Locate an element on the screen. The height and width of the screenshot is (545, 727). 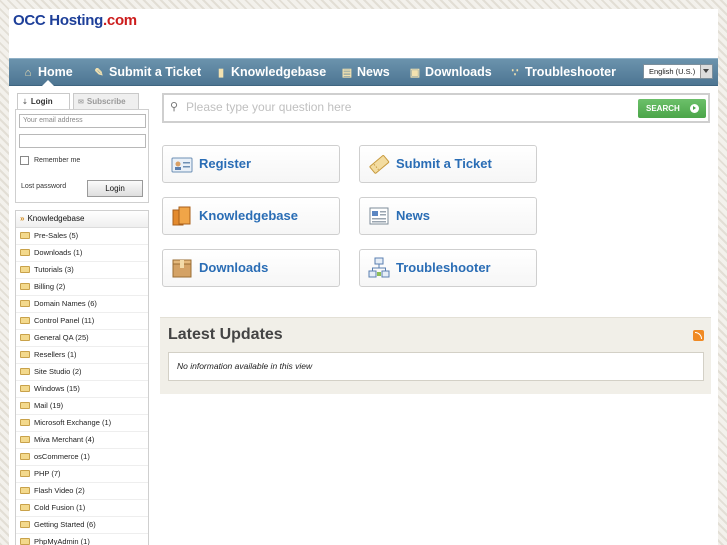
kb-category-item: Miva Merchant (4) is located at coordinates (82, 440).